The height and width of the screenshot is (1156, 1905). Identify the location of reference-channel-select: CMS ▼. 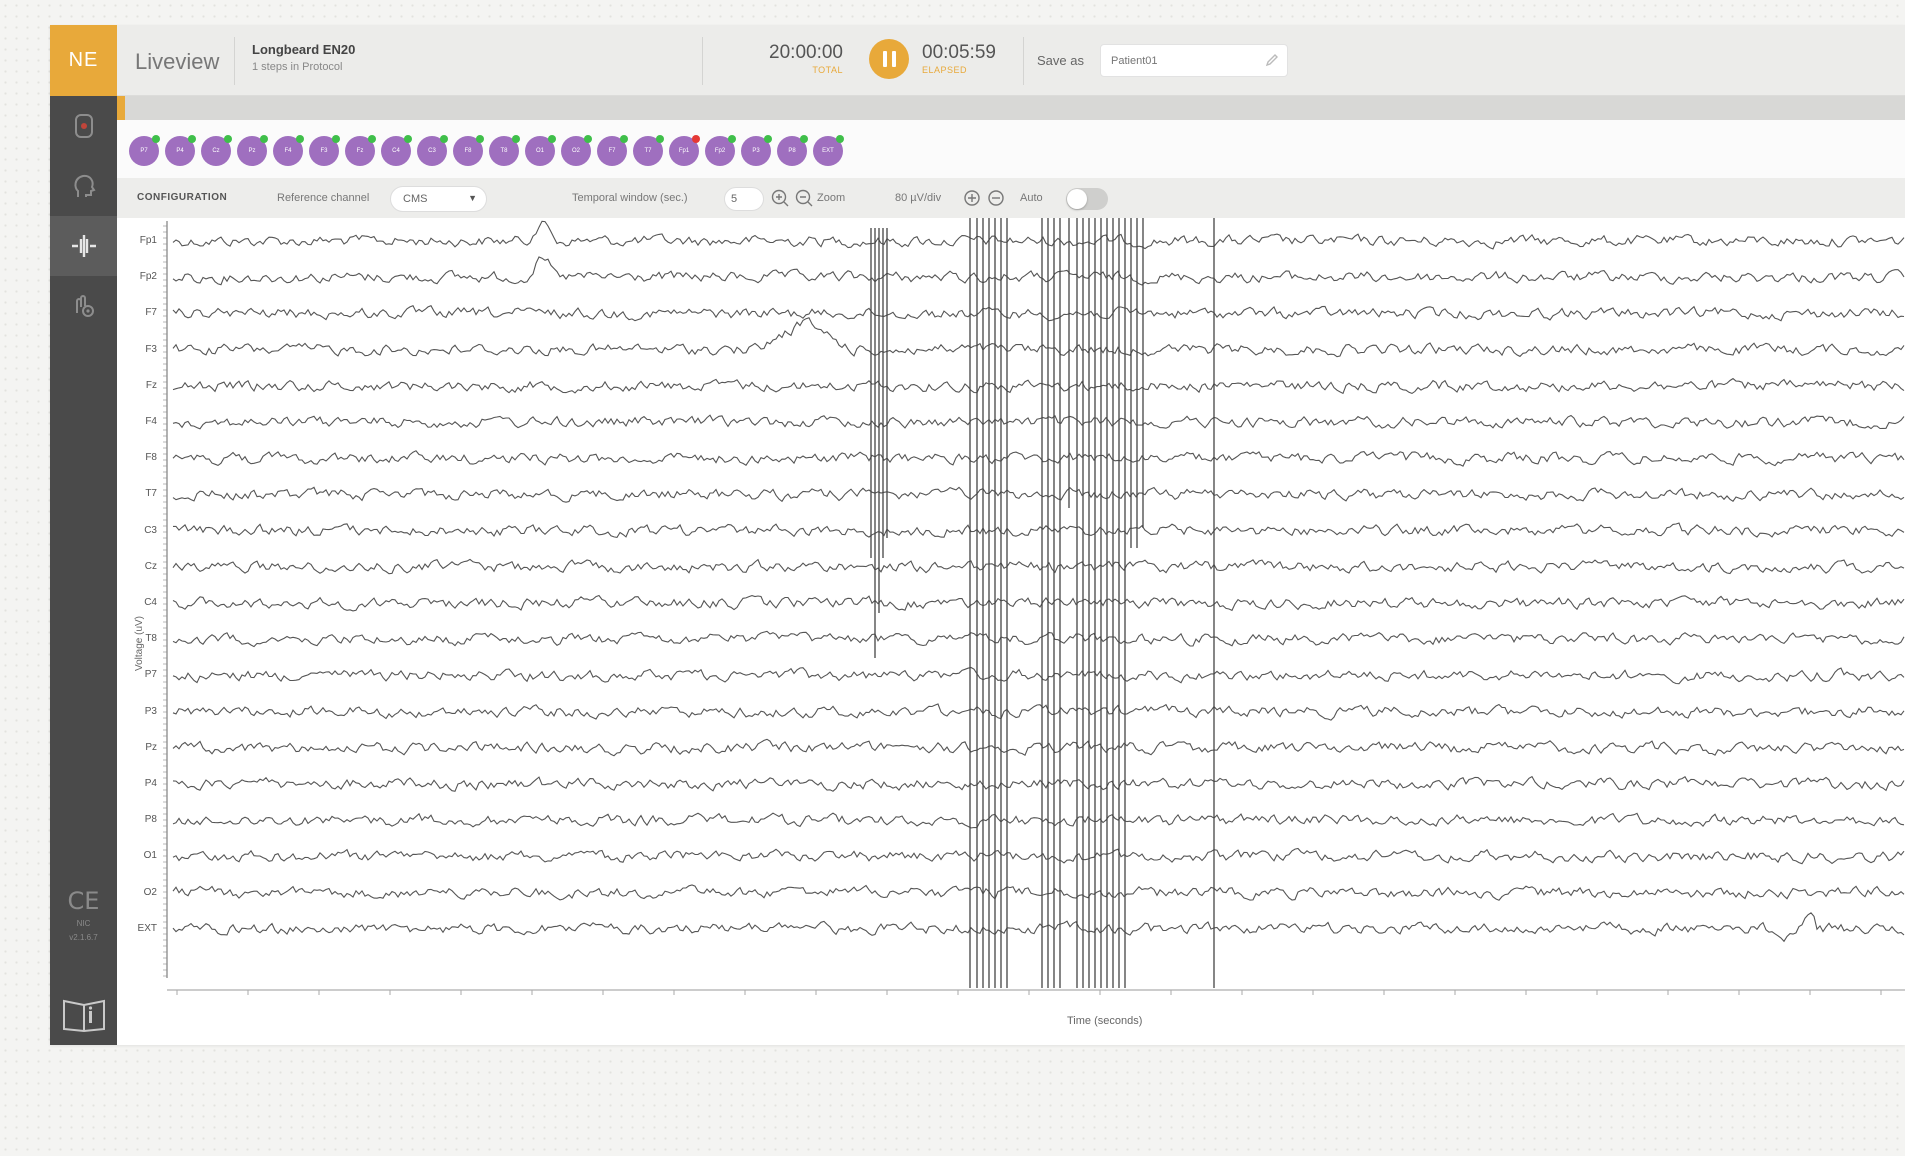
(438, 199).